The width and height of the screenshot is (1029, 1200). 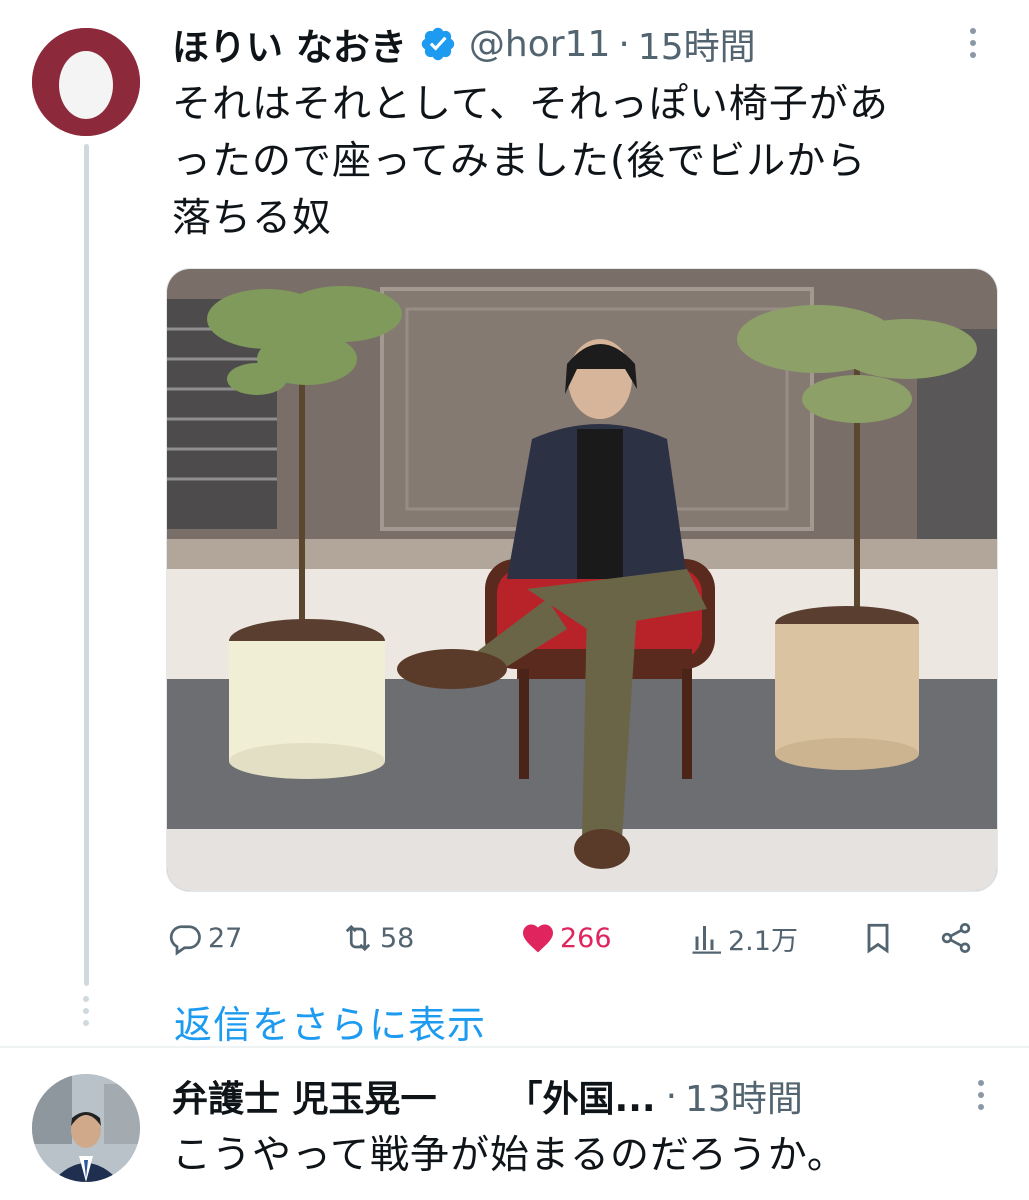 I want to click on bookmark-icon, so click(x=878, y=938).